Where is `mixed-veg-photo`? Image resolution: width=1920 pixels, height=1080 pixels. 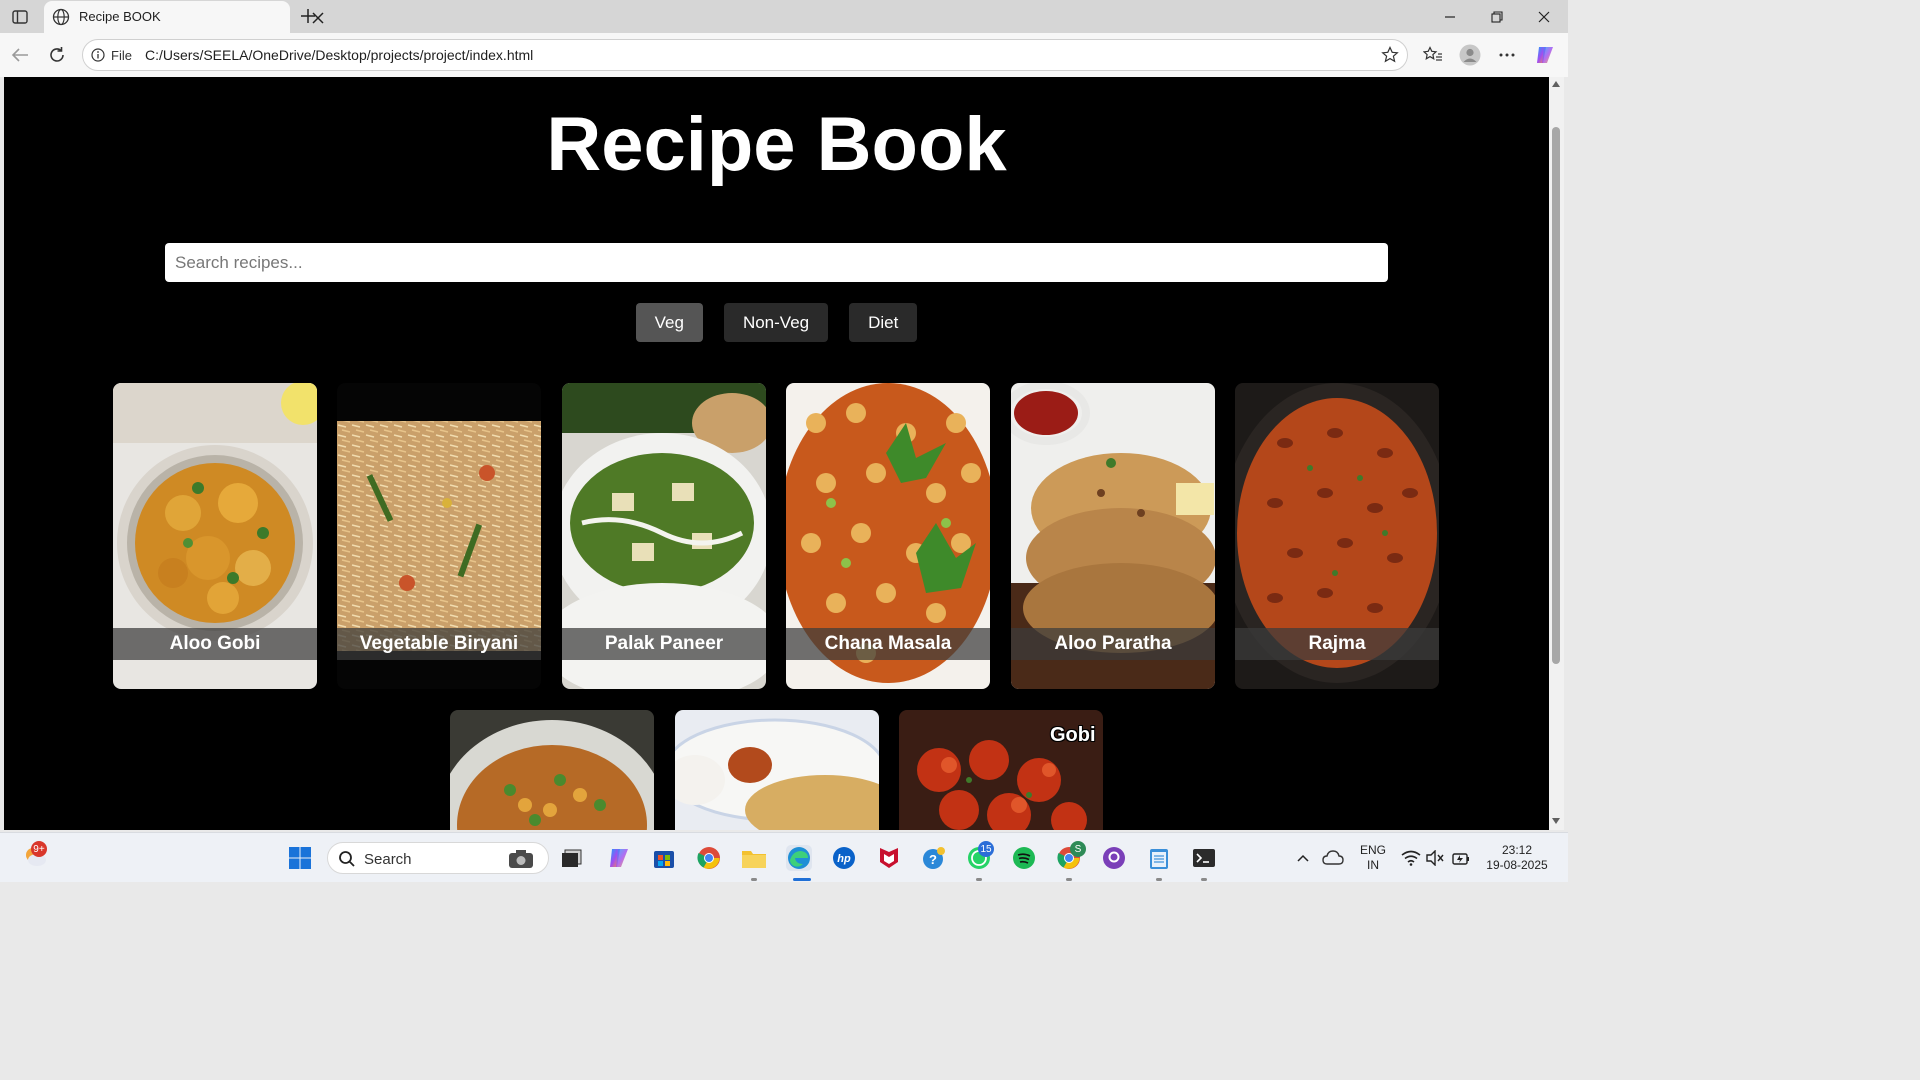
mixed-veg-photo is located at coordinates (552, 770).